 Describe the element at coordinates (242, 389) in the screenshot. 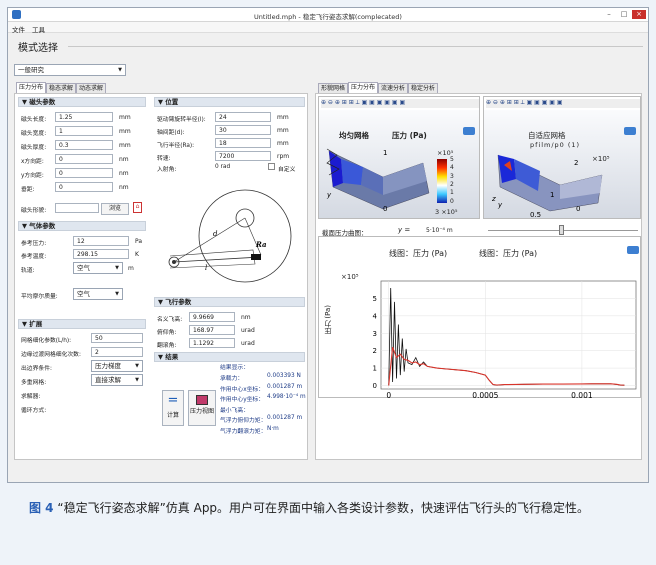

I see `result-label: 作用中心x坐标：` at that location.